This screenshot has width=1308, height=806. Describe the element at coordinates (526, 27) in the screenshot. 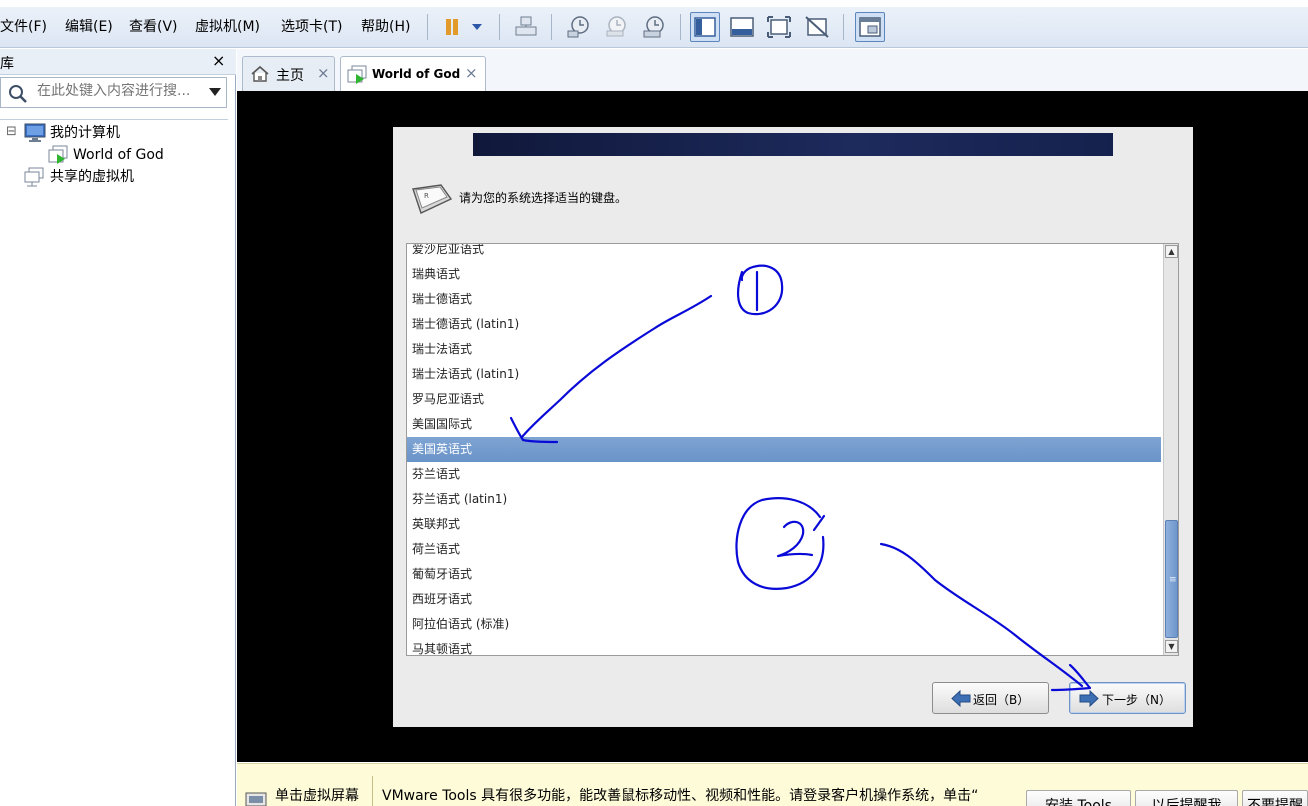

I see `send-ctrl-alt-del-icon` at that location.